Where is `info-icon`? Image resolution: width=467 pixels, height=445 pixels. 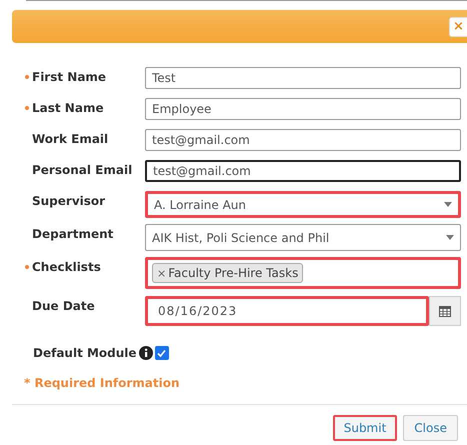
info-icon is located at coordinates (145, 353).